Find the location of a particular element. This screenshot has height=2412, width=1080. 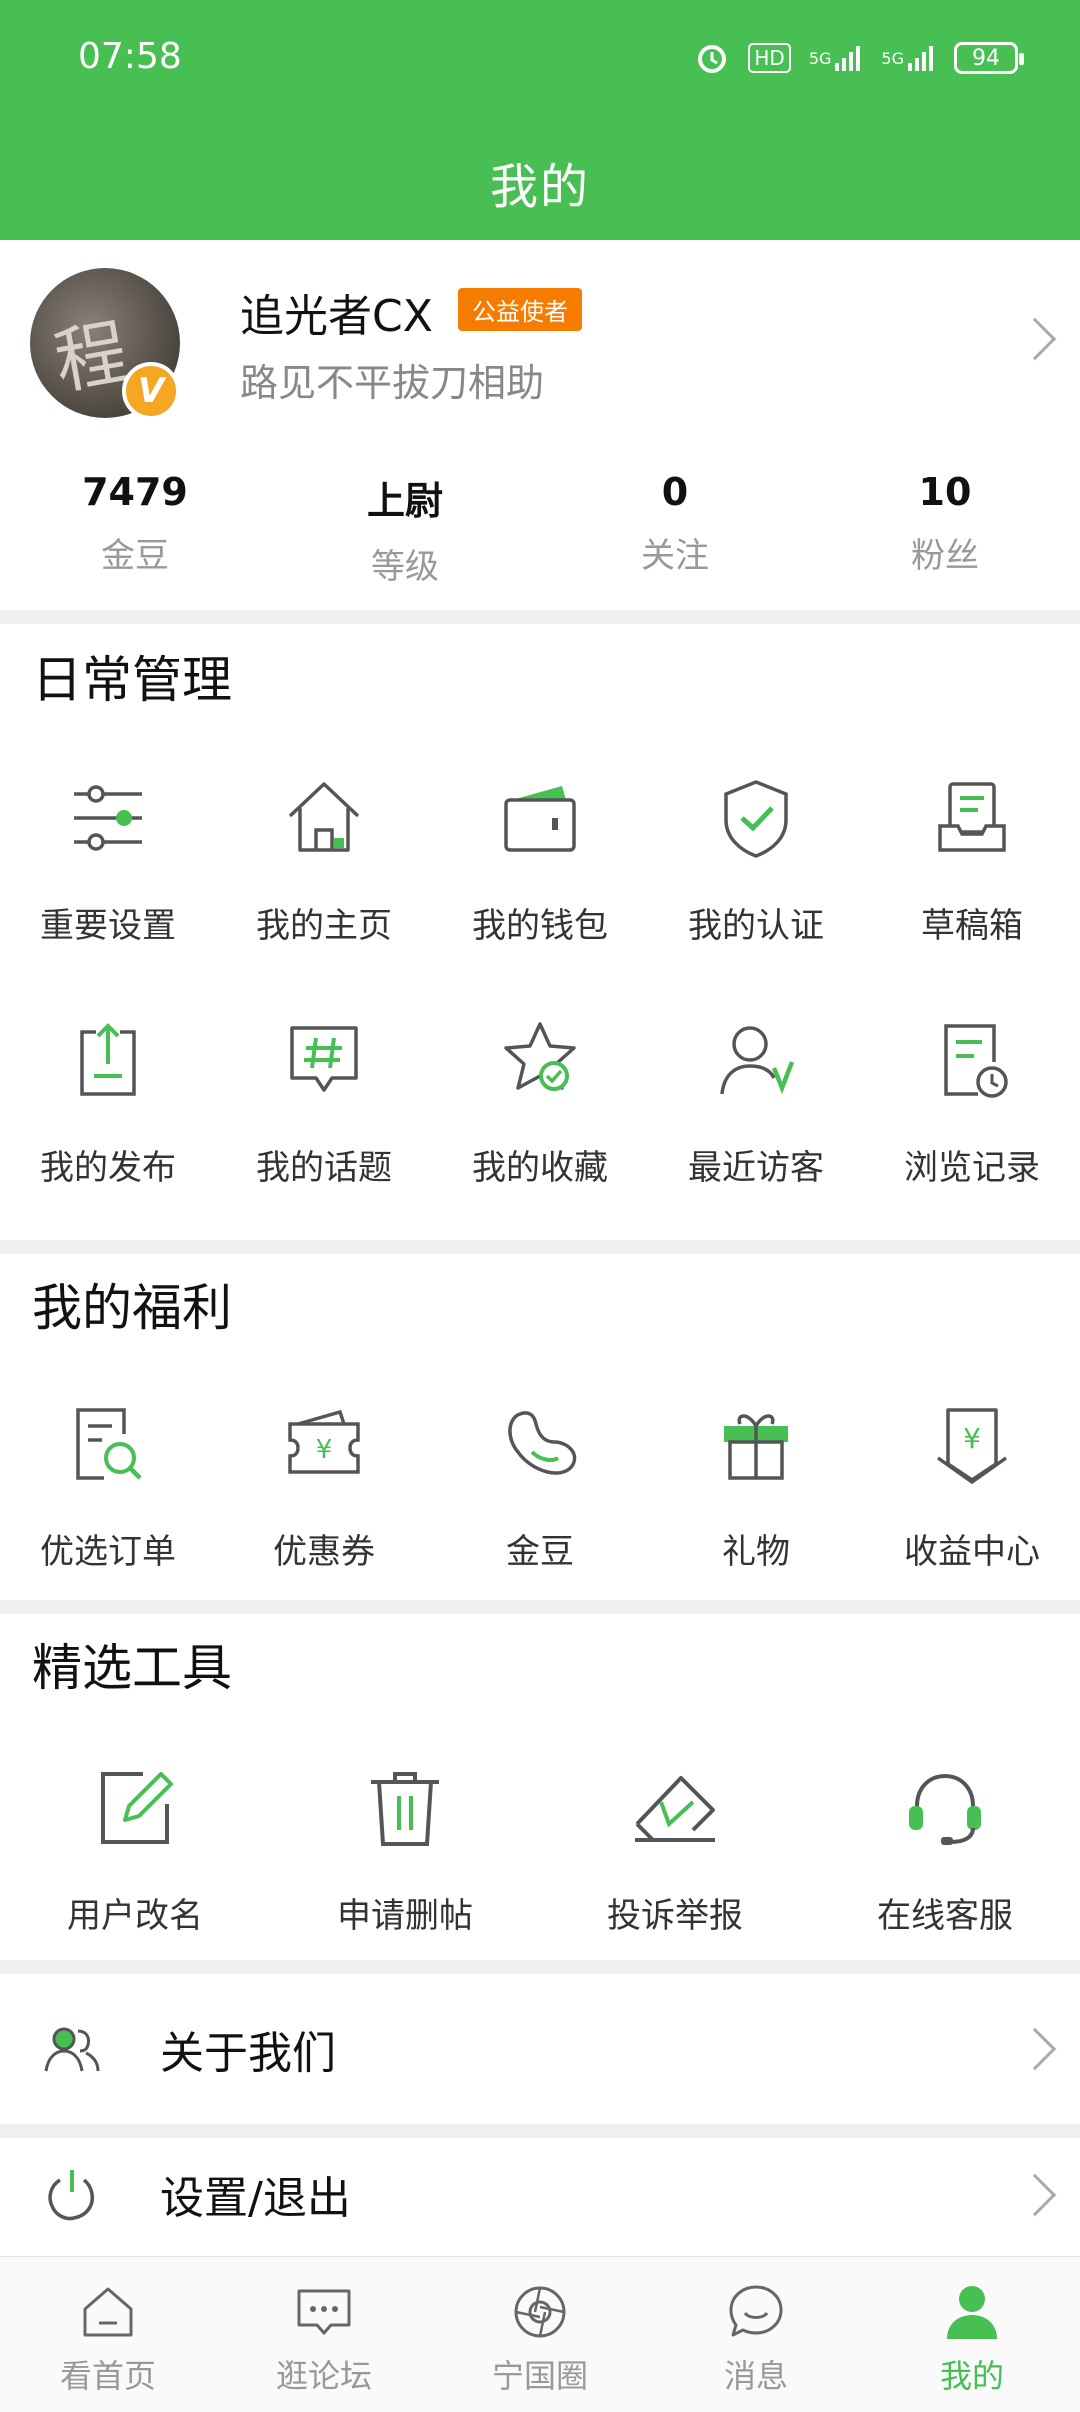

user-title-badge: 公益使者 is located at coordinates (520, 309).